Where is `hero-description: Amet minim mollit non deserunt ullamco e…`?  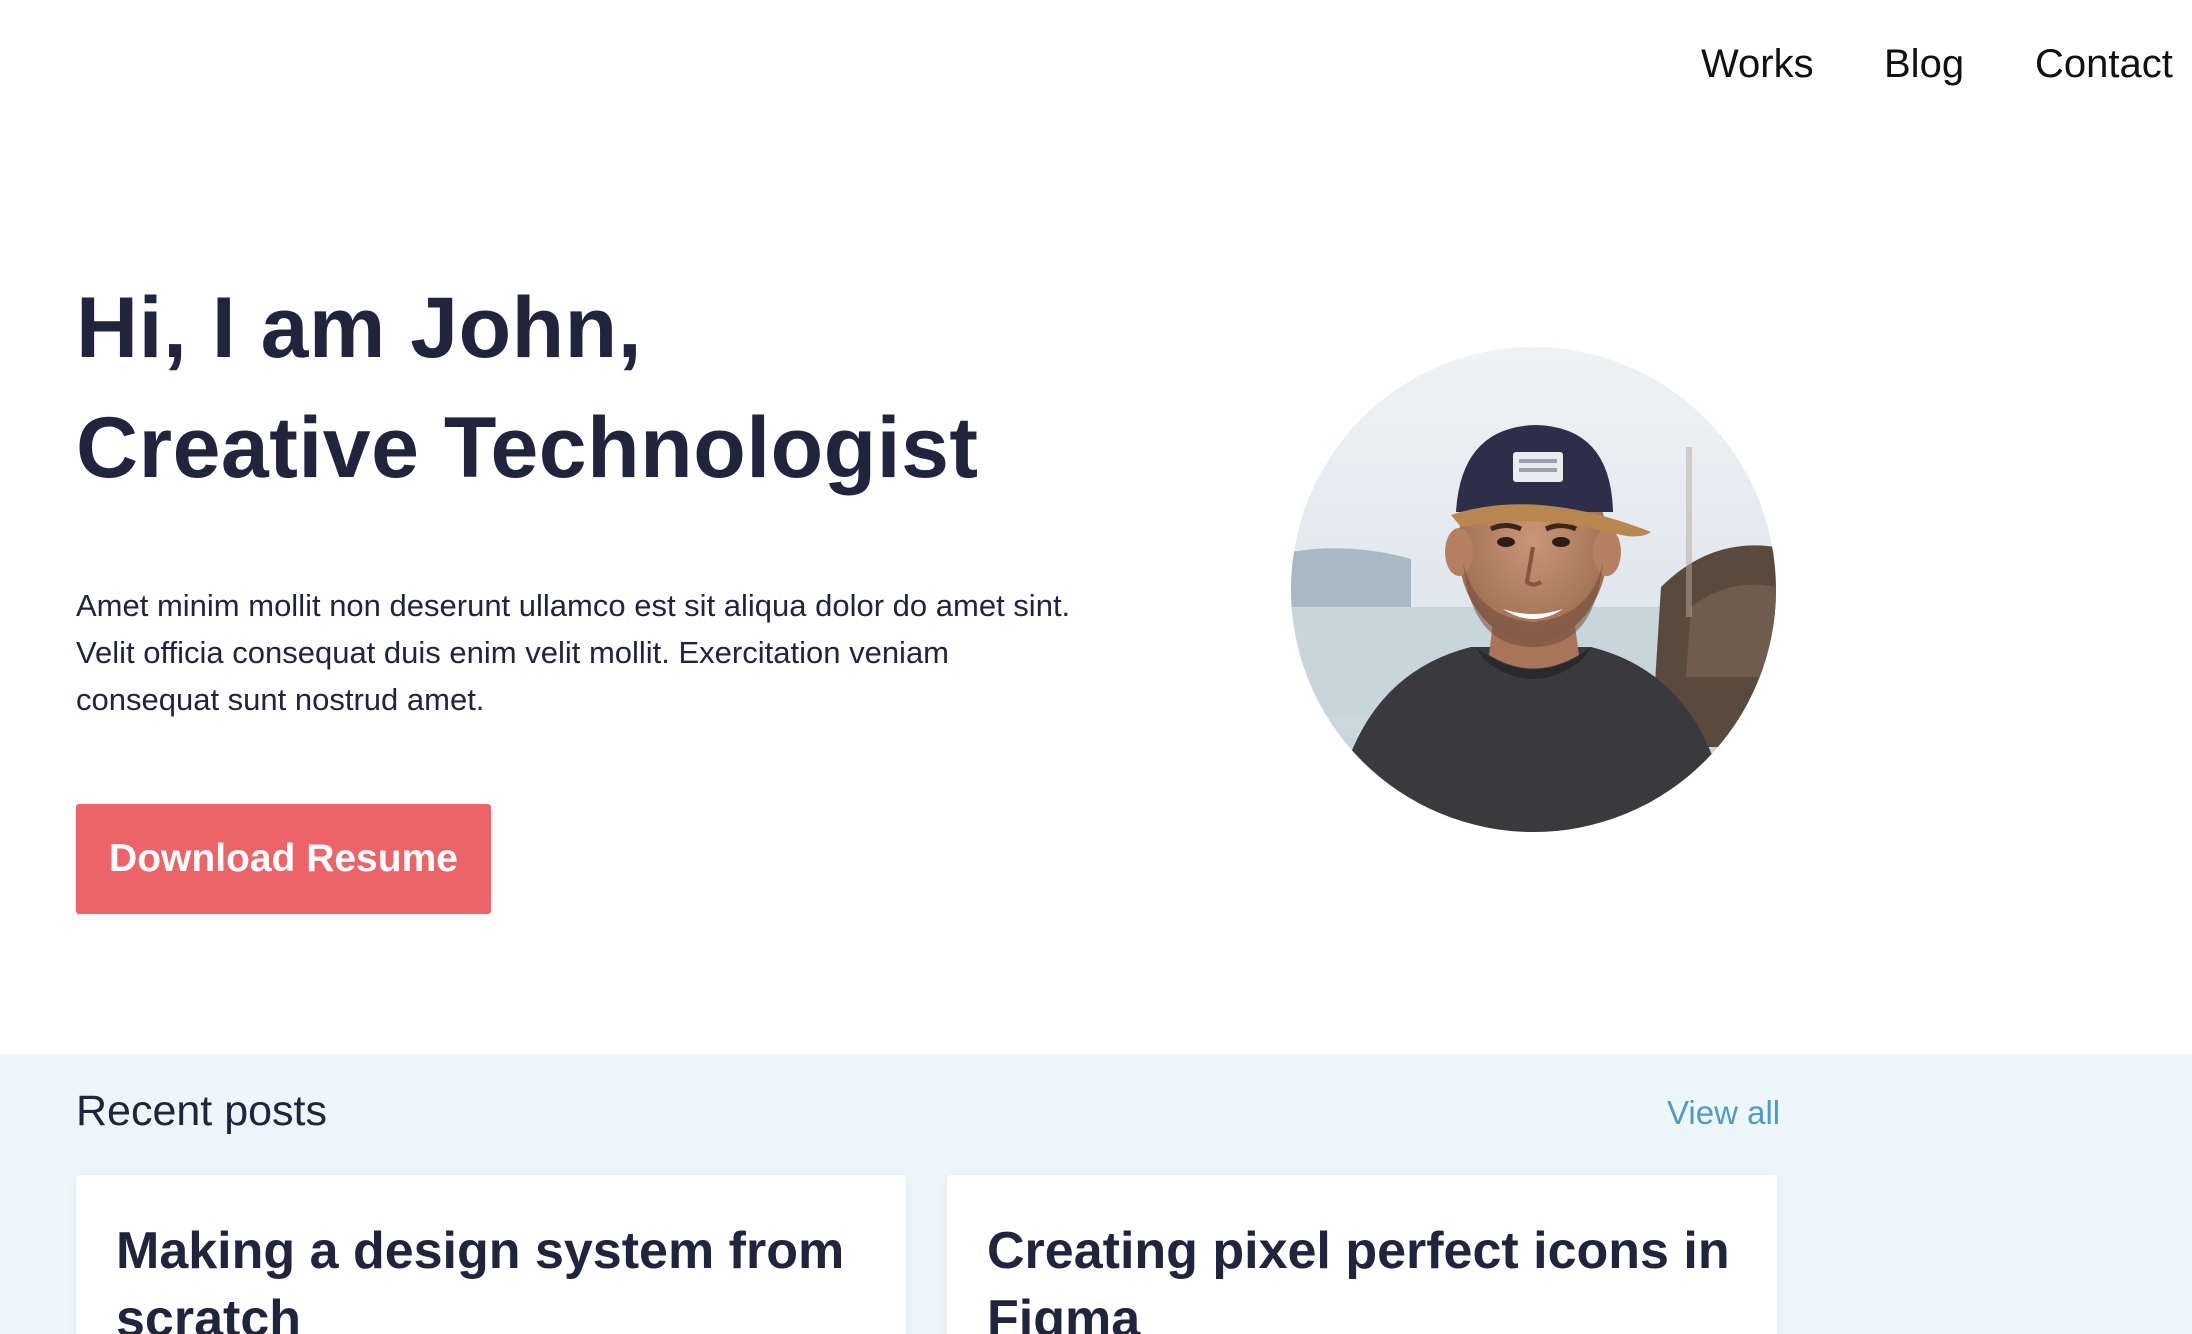 hero-description: Amet minim mollit non deserunt ullamco e… is located at coordinates (573, 652).